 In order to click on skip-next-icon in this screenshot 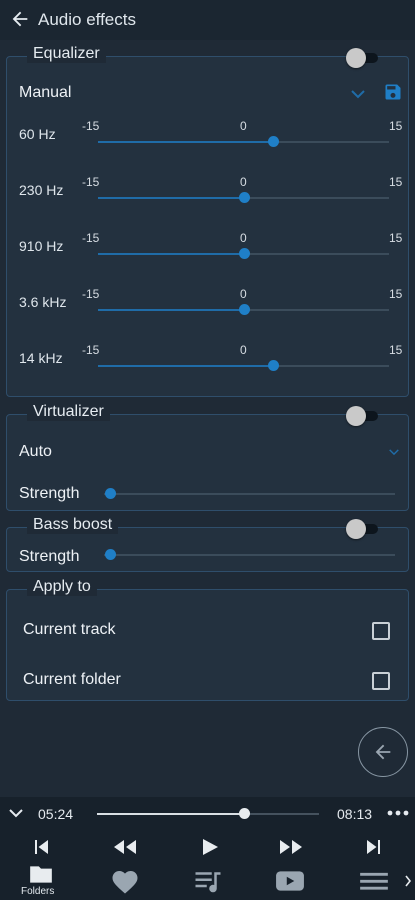, I will do `click(374, 847)`.